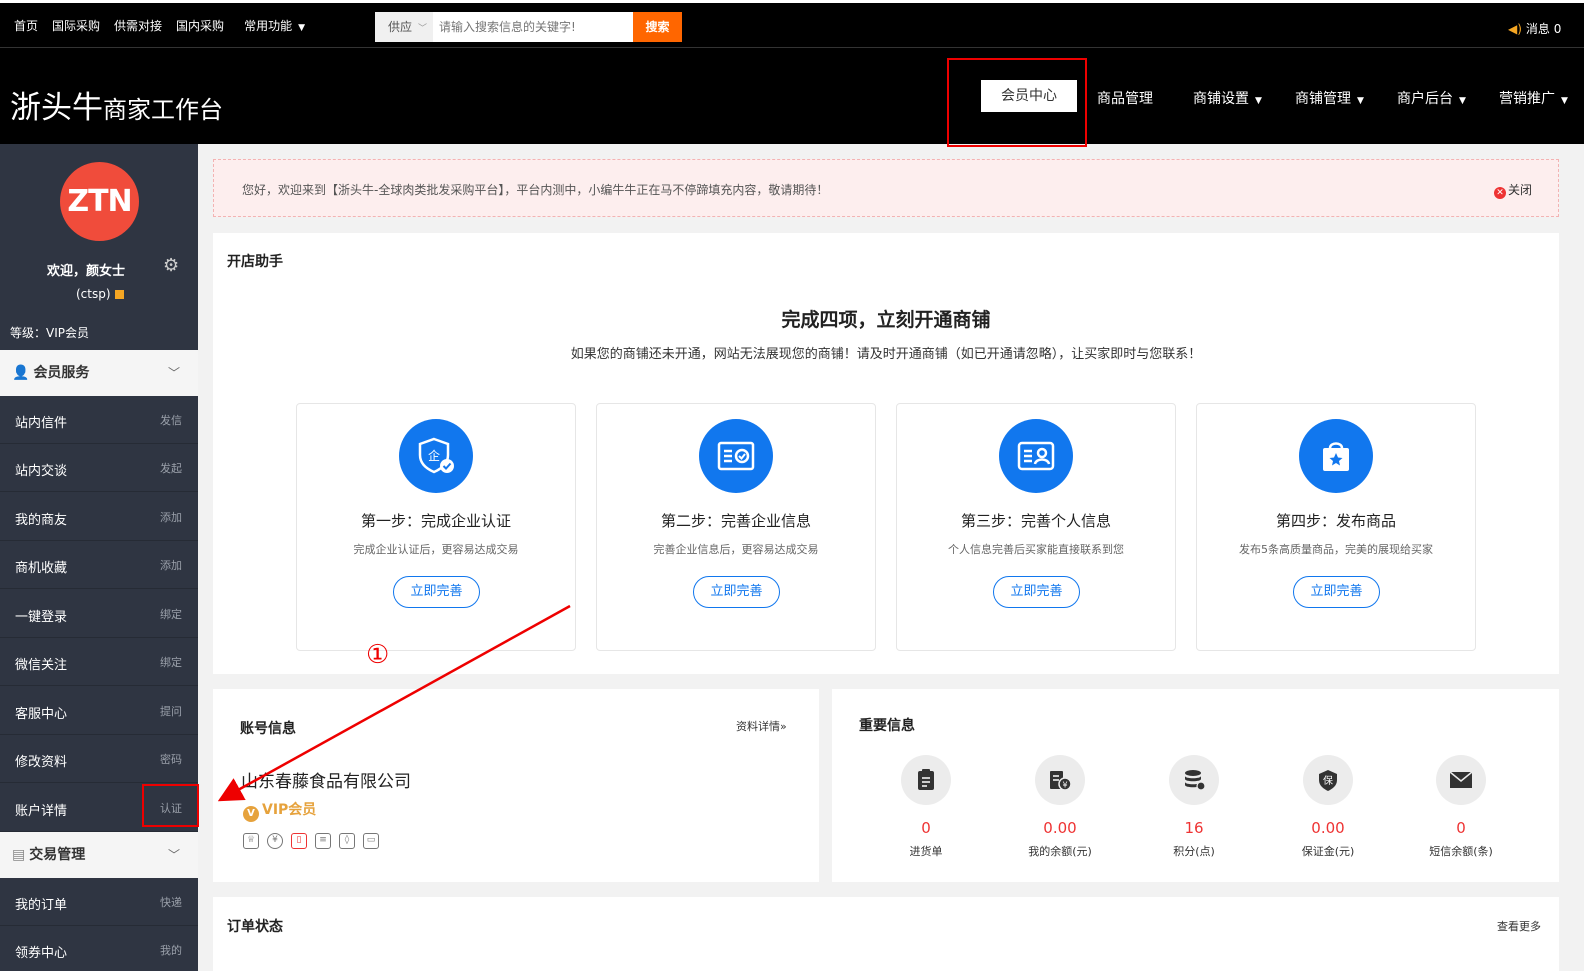 The width and height of the screenshot is (1584, 971). I want to click on top-nav-common-label: 常用功能, so click(268, 26).